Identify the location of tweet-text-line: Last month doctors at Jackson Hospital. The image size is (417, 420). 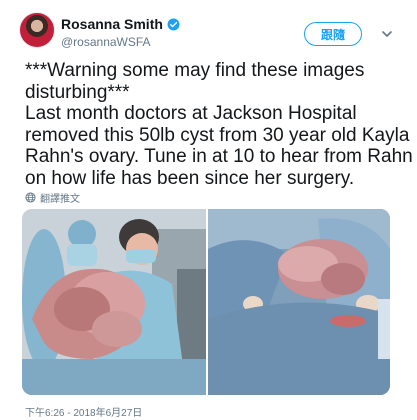
(191, 113).